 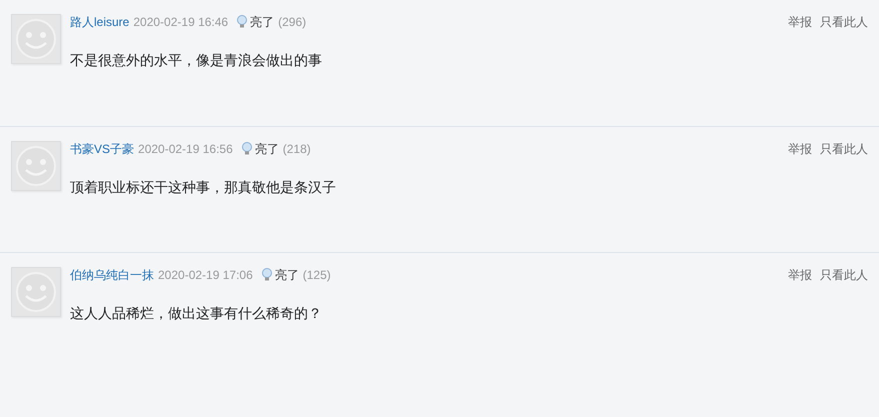 What do you see at coordinates (180, 22) in the screenshot?
I see `post-time: 2020-02-19 16:46` at bounding box center [180, 22].